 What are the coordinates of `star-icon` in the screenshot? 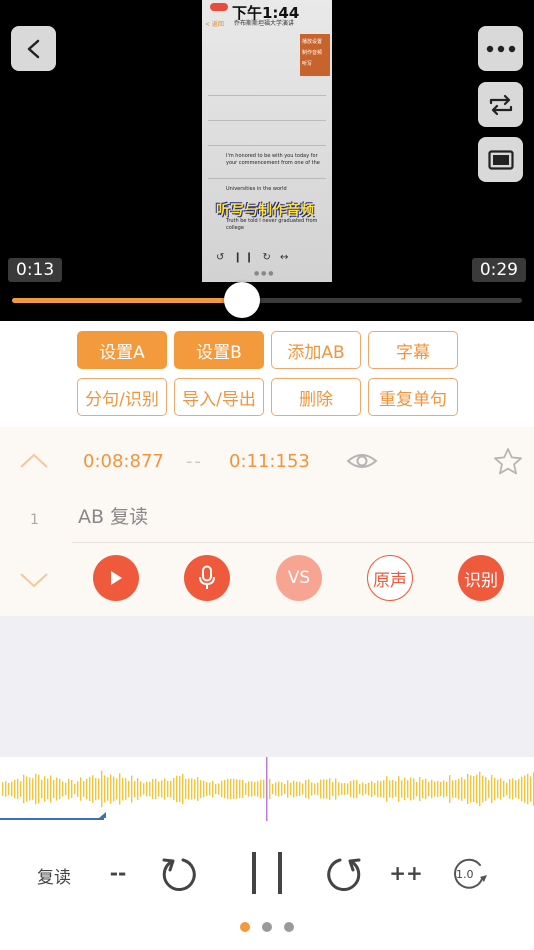 It's located at (508, 461).